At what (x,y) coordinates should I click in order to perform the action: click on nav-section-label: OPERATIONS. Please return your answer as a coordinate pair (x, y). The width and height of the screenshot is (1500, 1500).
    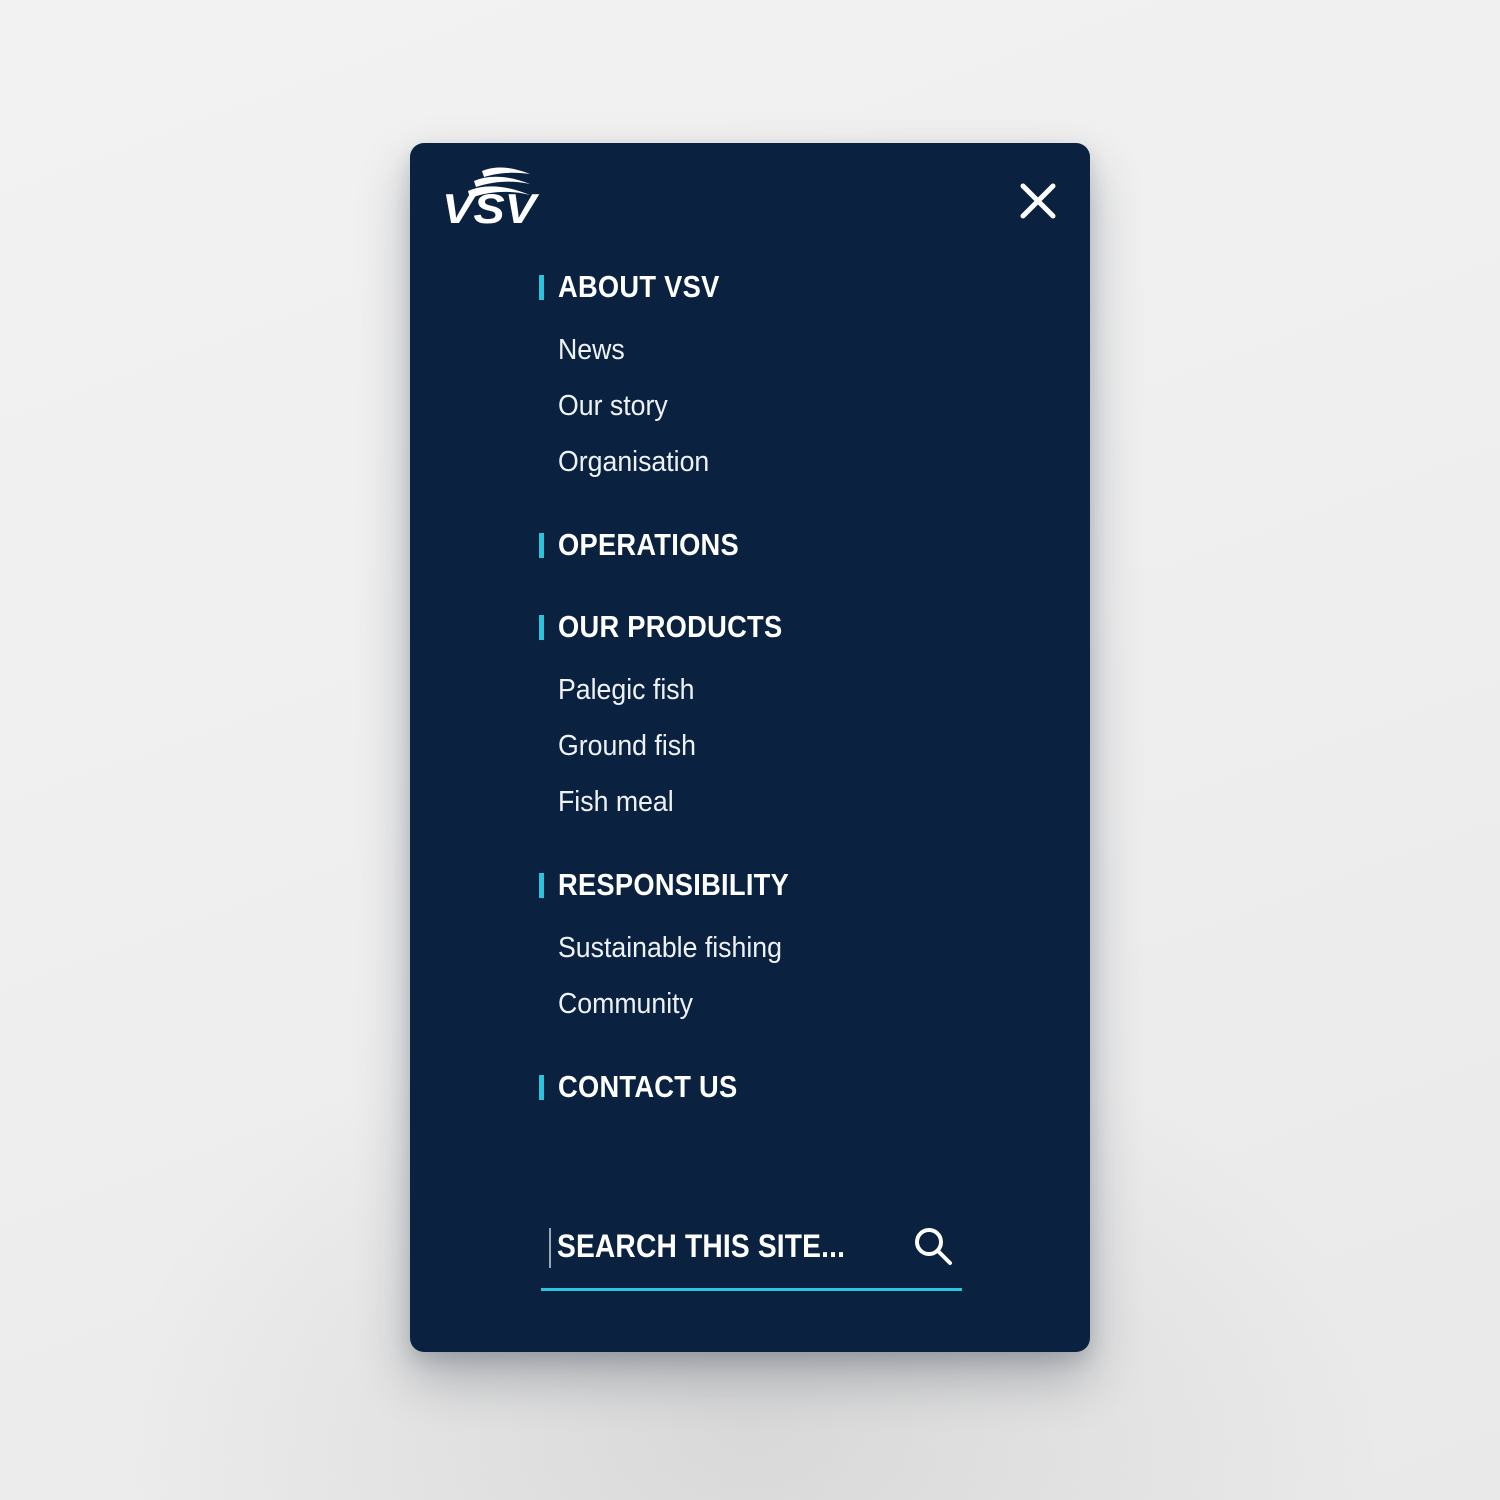
    Looking at the image, I should click on (648, 544).